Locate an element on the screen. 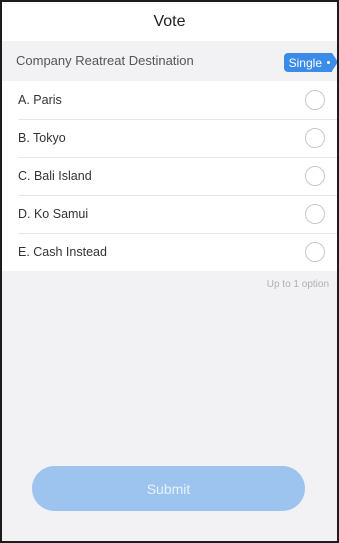 This screenshot has width=339, height=543. poll-option: C. Bali Island is located at coordinates (169, 176).